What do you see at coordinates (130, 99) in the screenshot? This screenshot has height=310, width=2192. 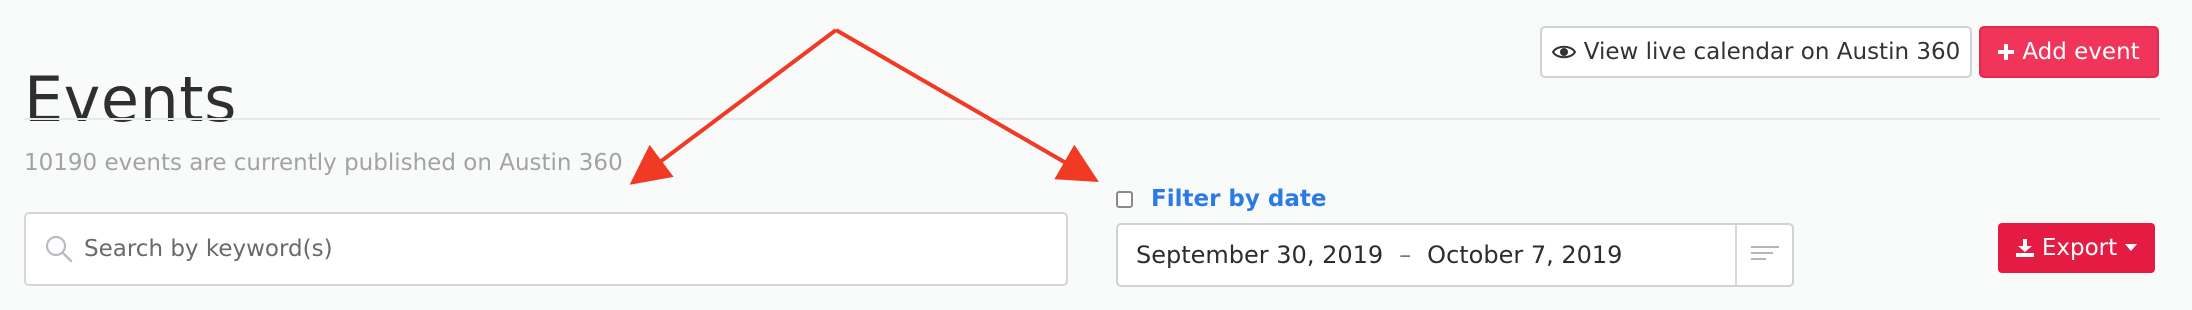 I see `page-title: Events` at bounding box center [130, 99].